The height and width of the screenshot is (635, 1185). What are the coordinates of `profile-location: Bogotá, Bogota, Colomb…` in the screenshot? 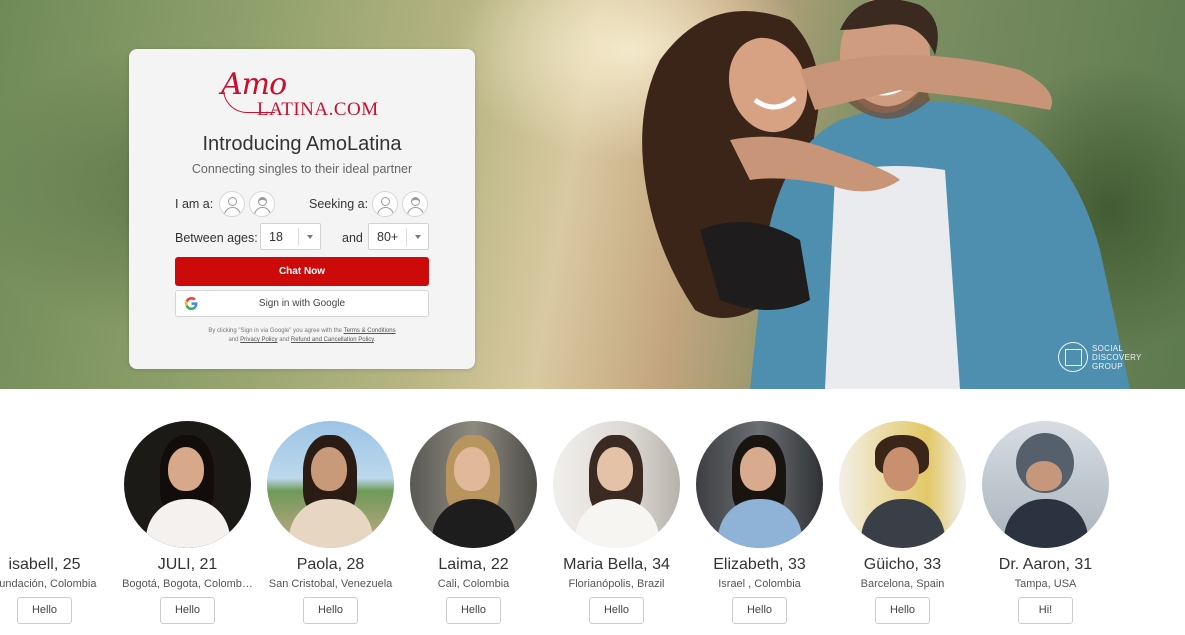 It's located at (187, 584).